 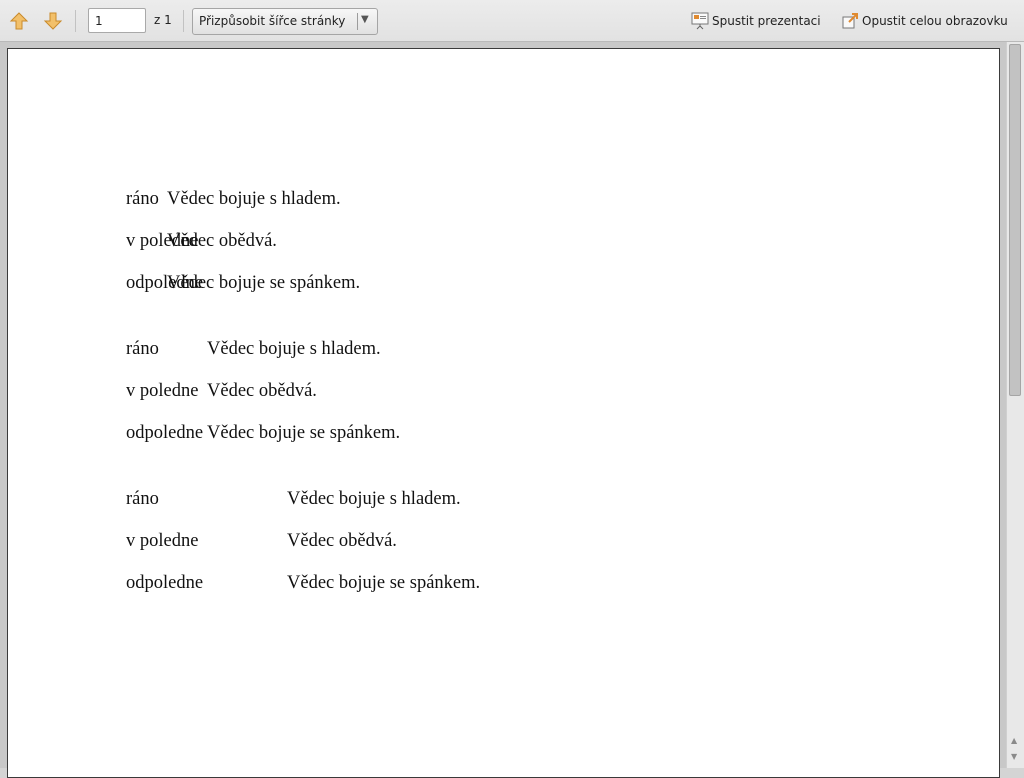 I want to click on chevron-down-icon: ▼, so click(x=365, y=19).